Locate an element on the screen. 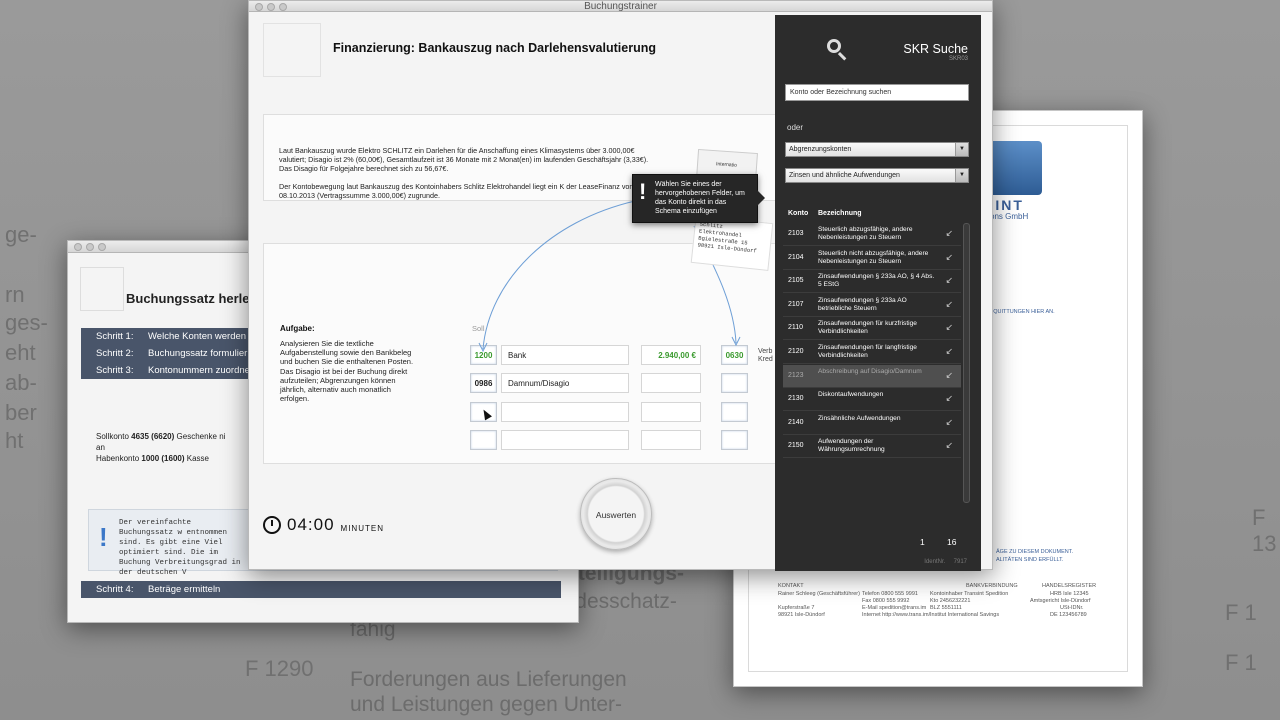 The image size is (1280, 720). account-row: 2150 Aufwendungen der Währungsumrechnung ↙ is located at coordinates (872, 447).